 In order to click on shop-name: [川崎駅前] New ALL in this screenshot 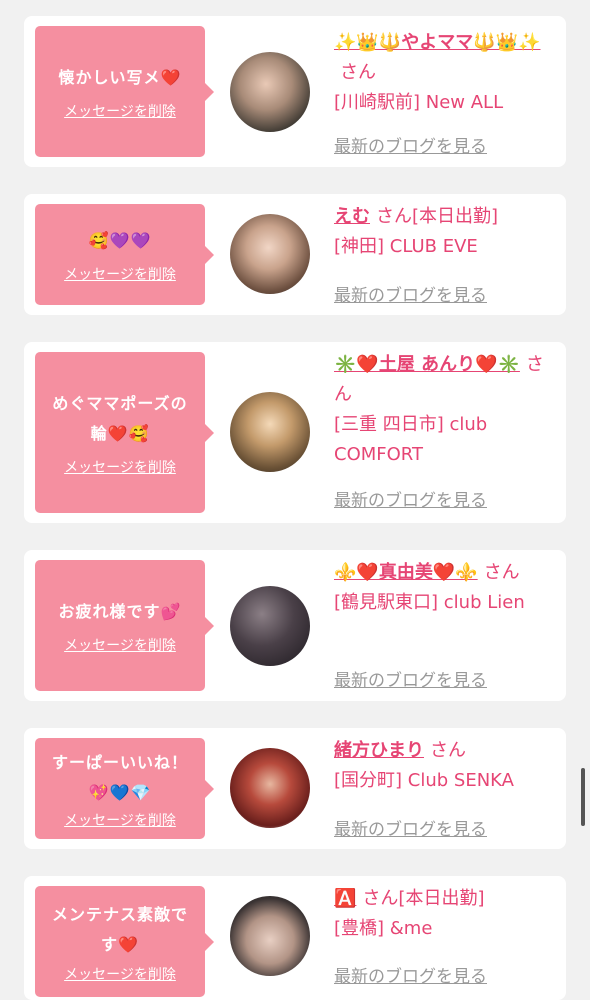, I will do `click(419, 102)`.